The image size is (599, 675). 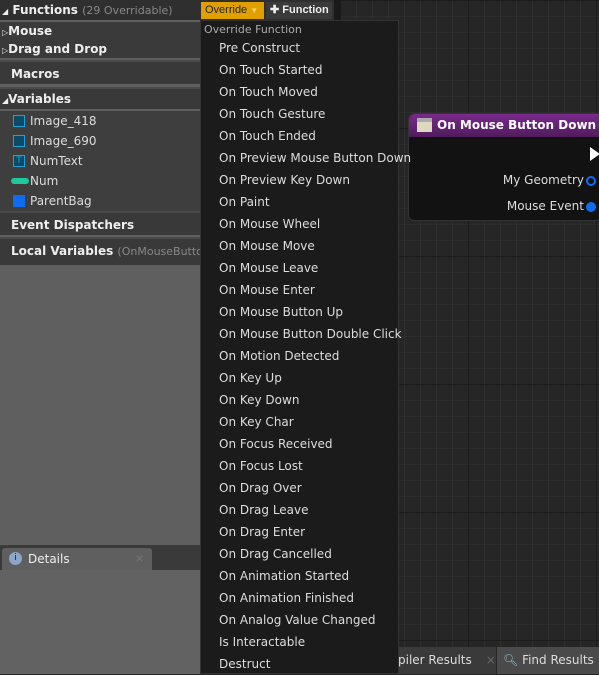 What do you see at coordinates (286, 598) in the screenshot?
I see `menu-item: On Animation Finished` at bounding box center [286, 598].